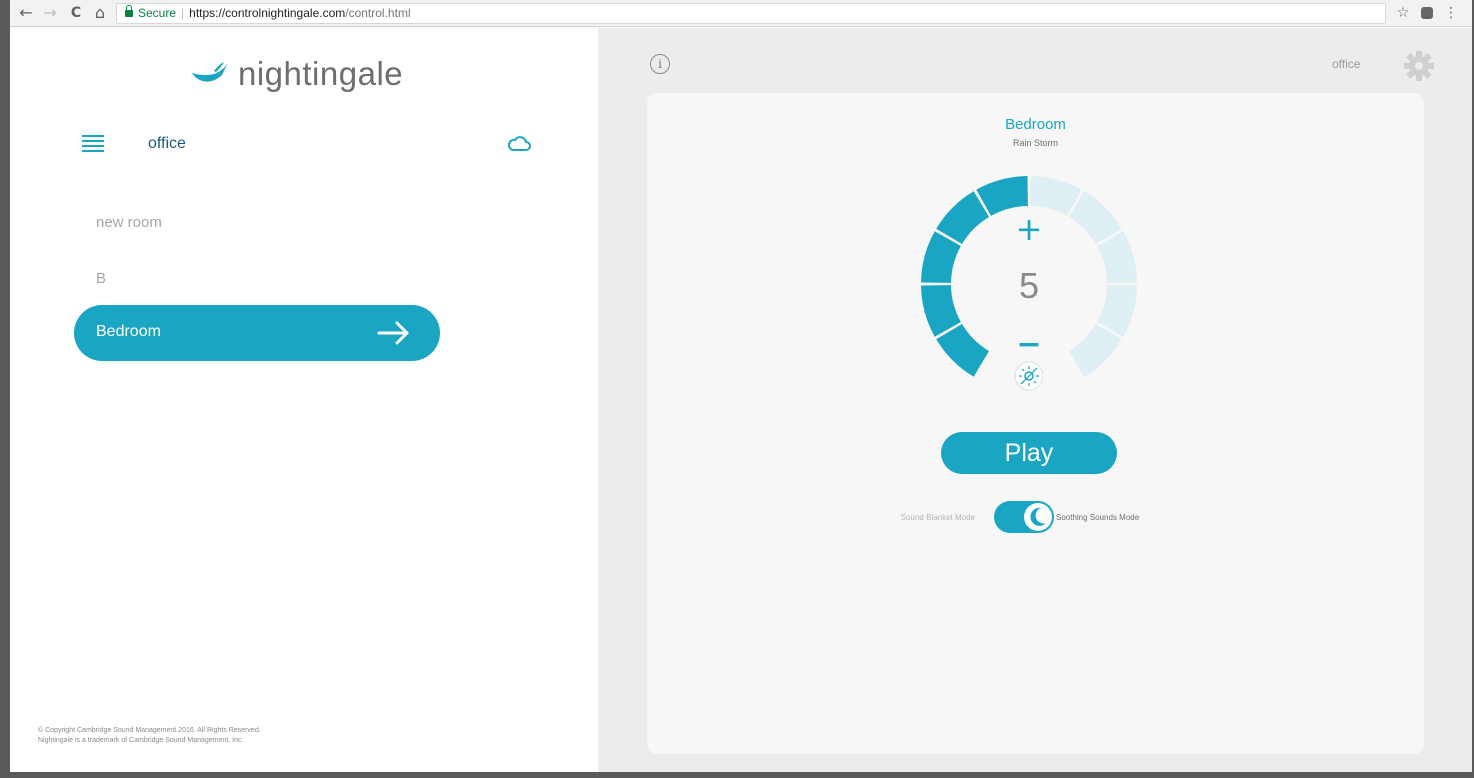 The height and width of the screenshot is (778, 1474). Describe the element at coordinates (937, 517) in the screenshot. I see `sound-blanket-mode-label: Sound Blanket Mode` at that location.